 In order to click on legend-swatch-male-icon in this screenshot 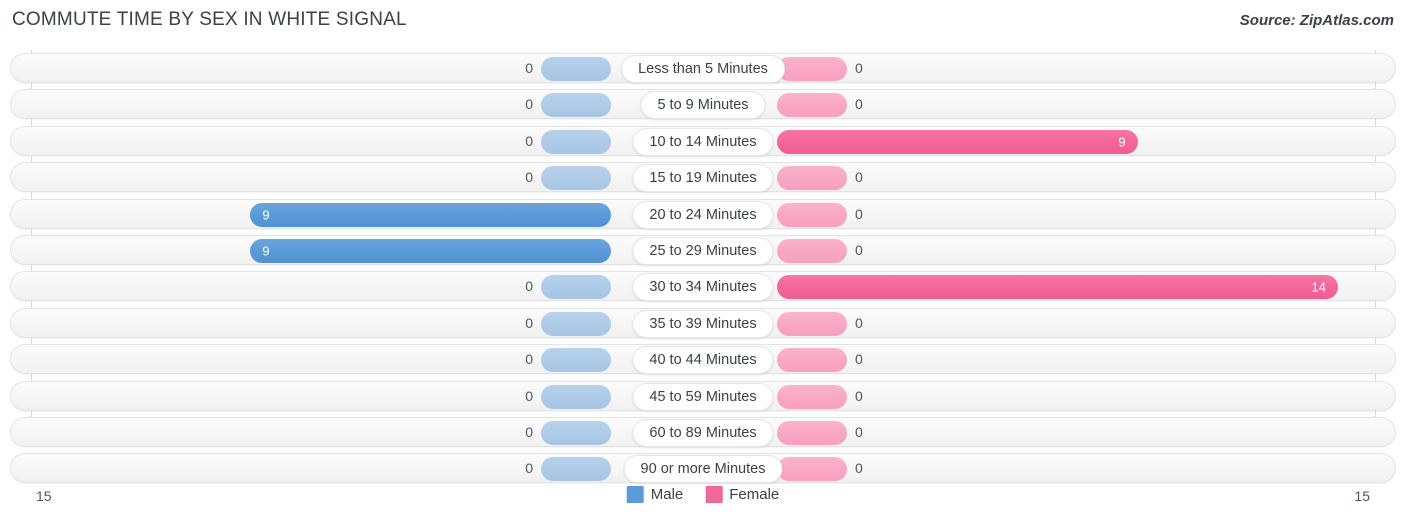, I will do `click(635, 494)`.